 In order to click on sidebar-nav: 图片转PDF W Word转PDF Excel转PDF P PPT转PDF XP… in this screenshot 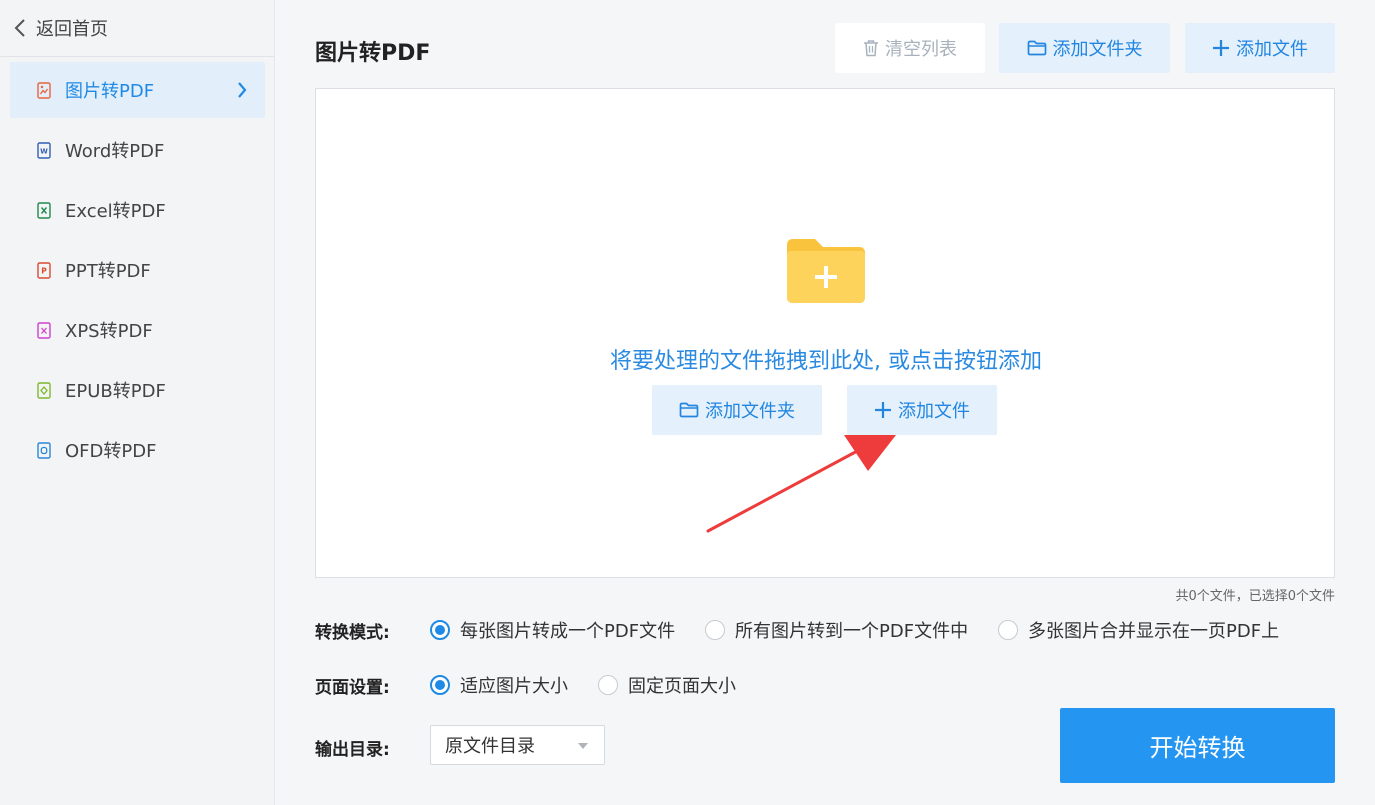, I will do `click(137, 272)`.